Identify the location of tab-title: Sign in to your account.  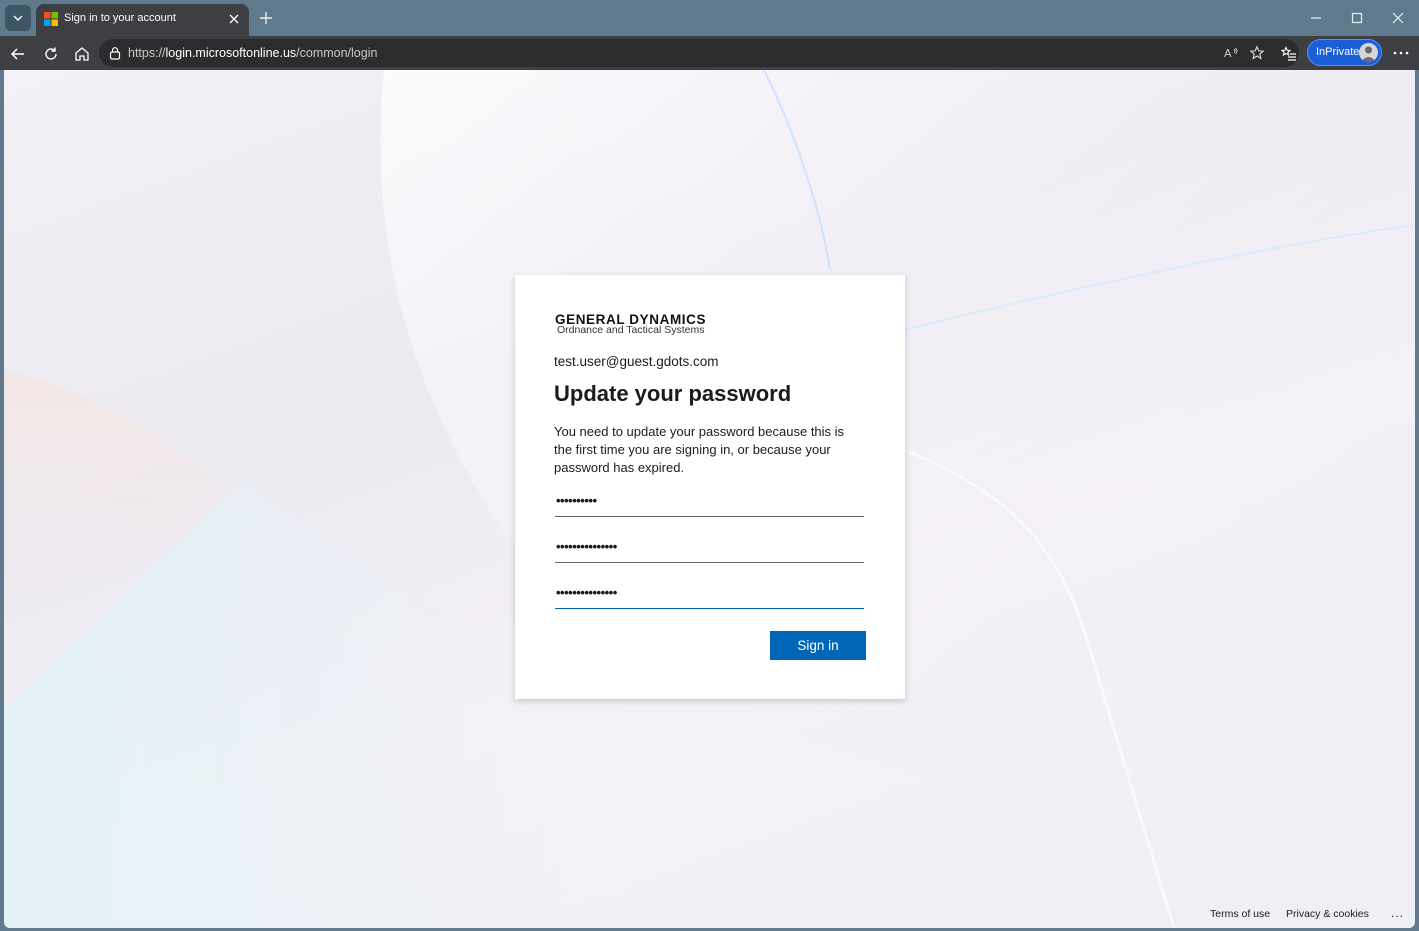
(120, 18).